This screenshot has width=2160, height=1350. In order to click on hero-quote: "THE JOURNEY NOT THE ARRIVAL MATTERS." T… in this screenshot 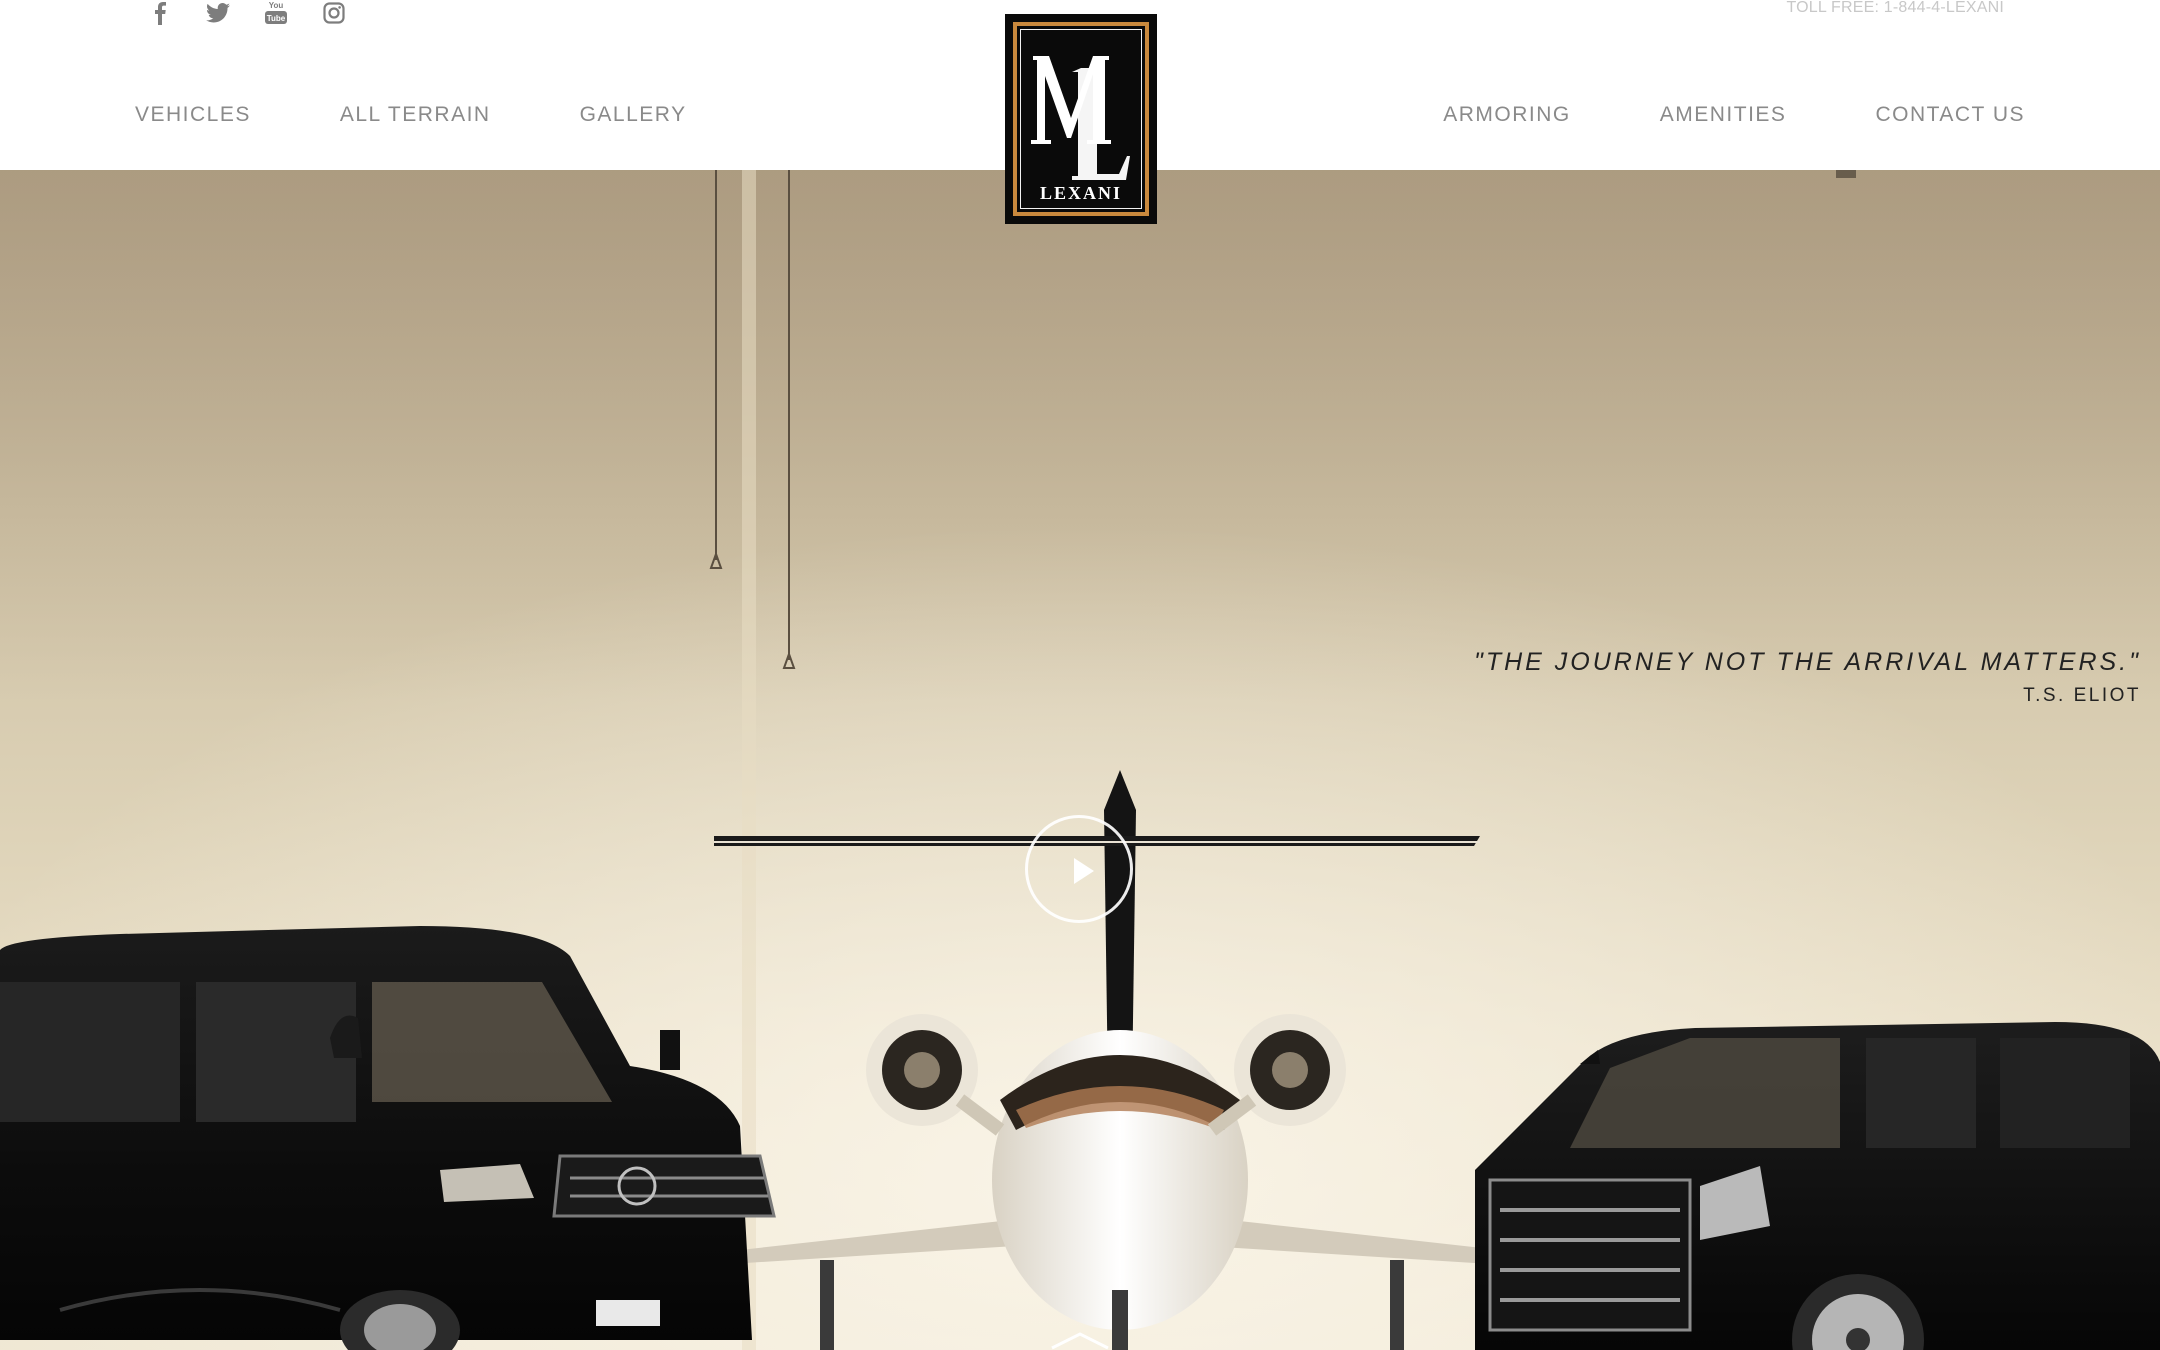, I will do `click(1807, 677)`.